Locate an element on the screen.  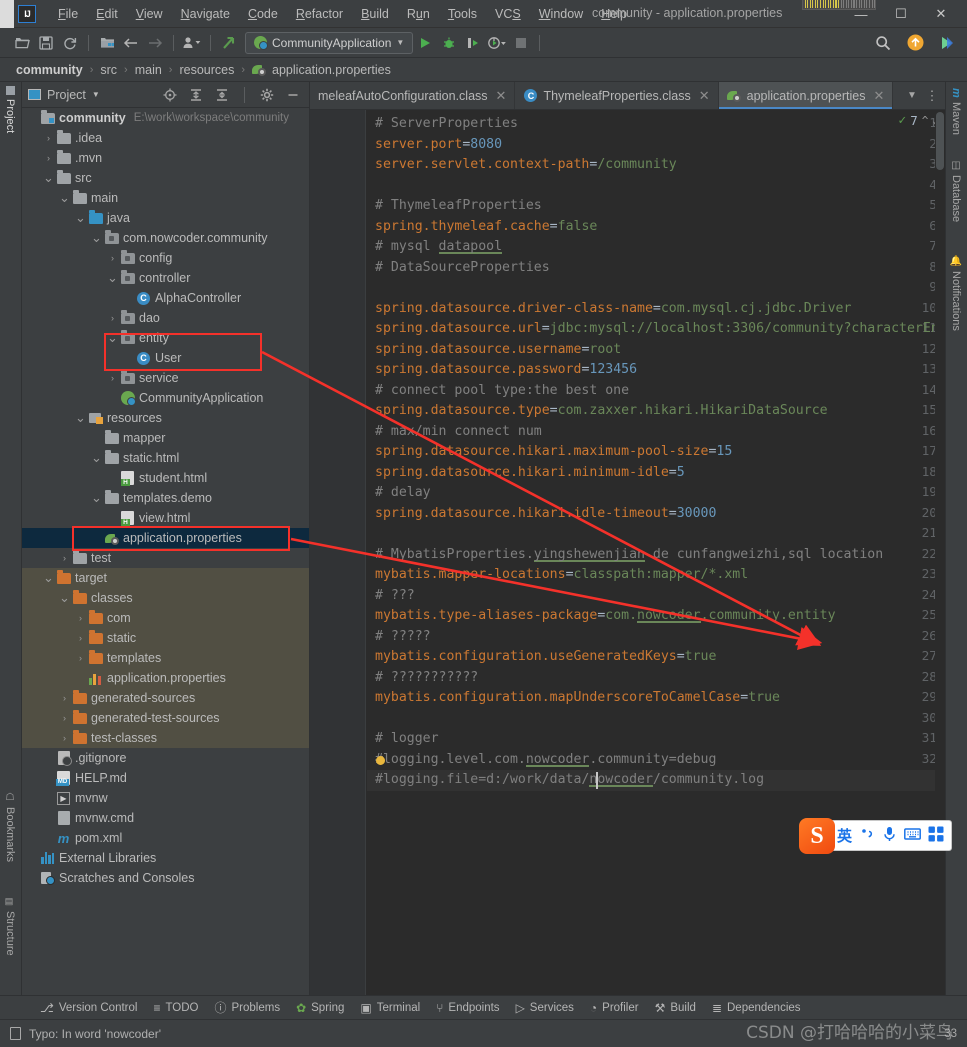
open-folder-icon is located at coordinates (22, 43).